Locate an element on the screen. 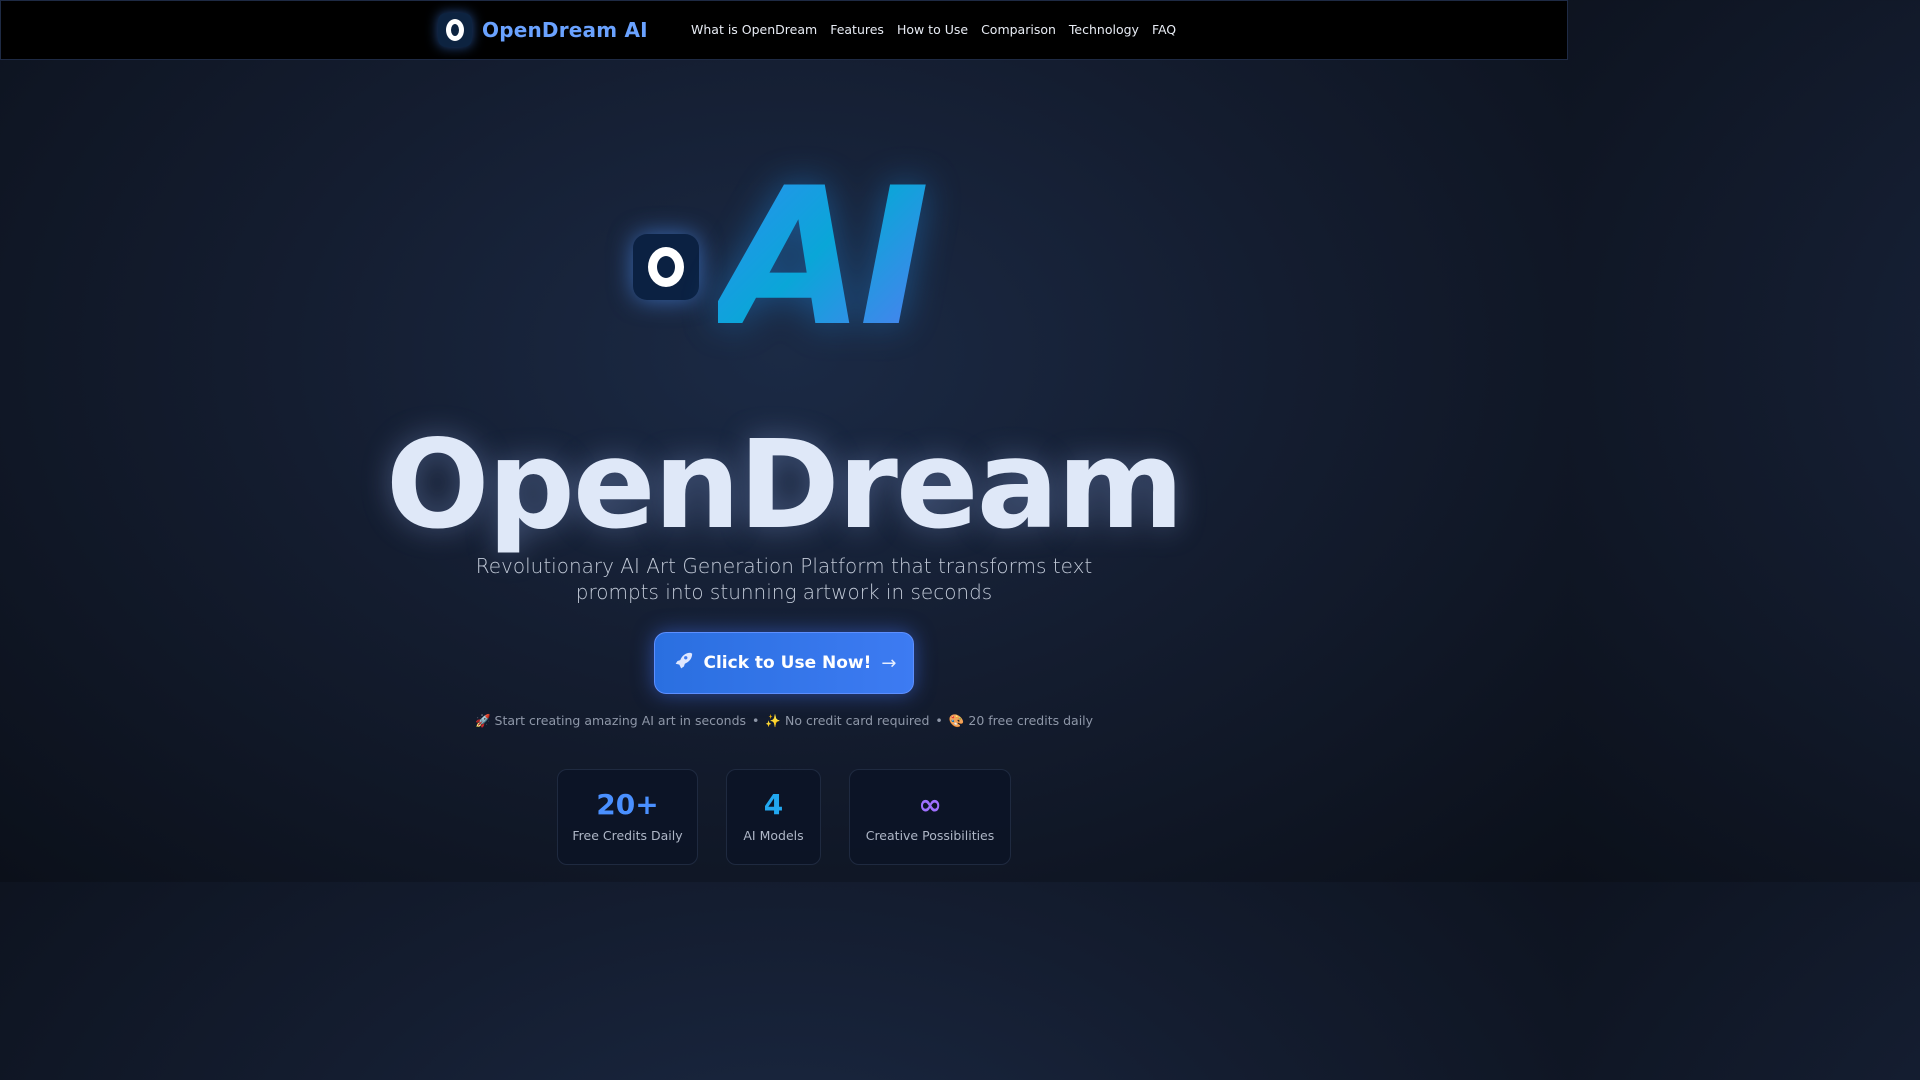 The height and width of the screenshot is (1080, 1920). nav-link-comparison: Comparison is located at coordinates (1018, 29).